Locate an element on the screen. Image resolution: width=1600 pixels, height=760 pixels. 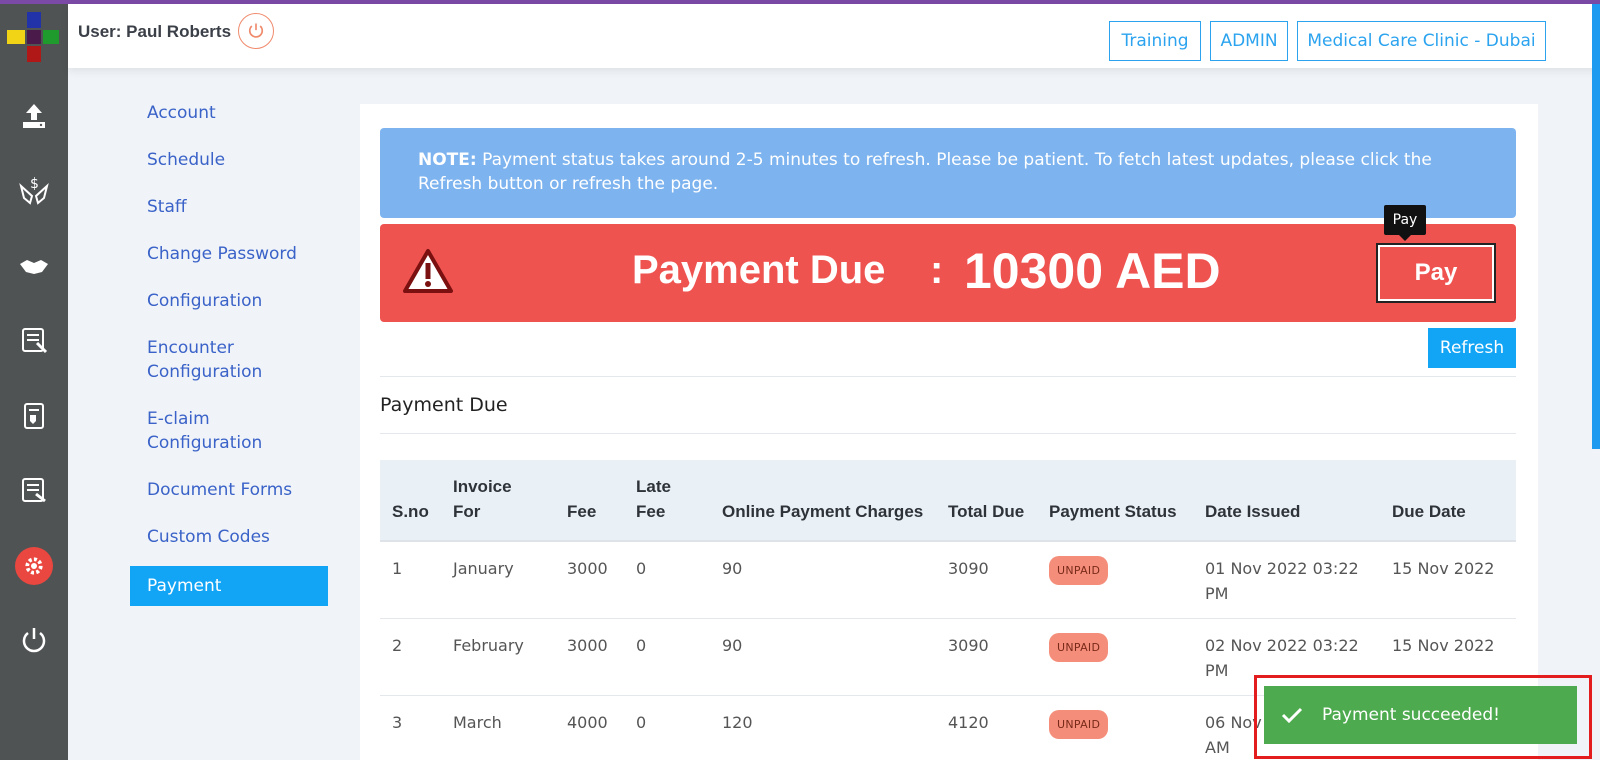
cell-due-date: 15 Nov 2022 is located at coordinates (1448, 580).